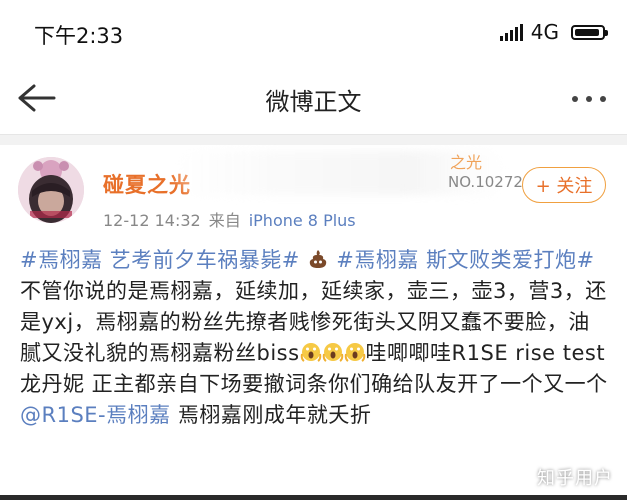 The image size is (627, 500). Describe the element at coordinates (511, 32) in the screenshot. I see `signal-icon` at that location.